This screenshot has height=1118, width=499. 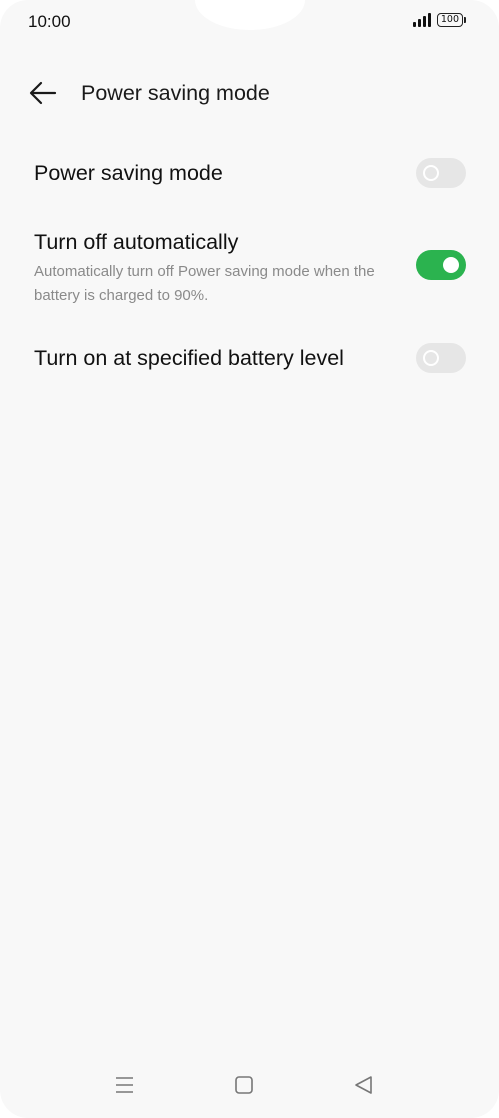 I want to click on turn-off-automatically-toggle, so click(x=441, y=265).